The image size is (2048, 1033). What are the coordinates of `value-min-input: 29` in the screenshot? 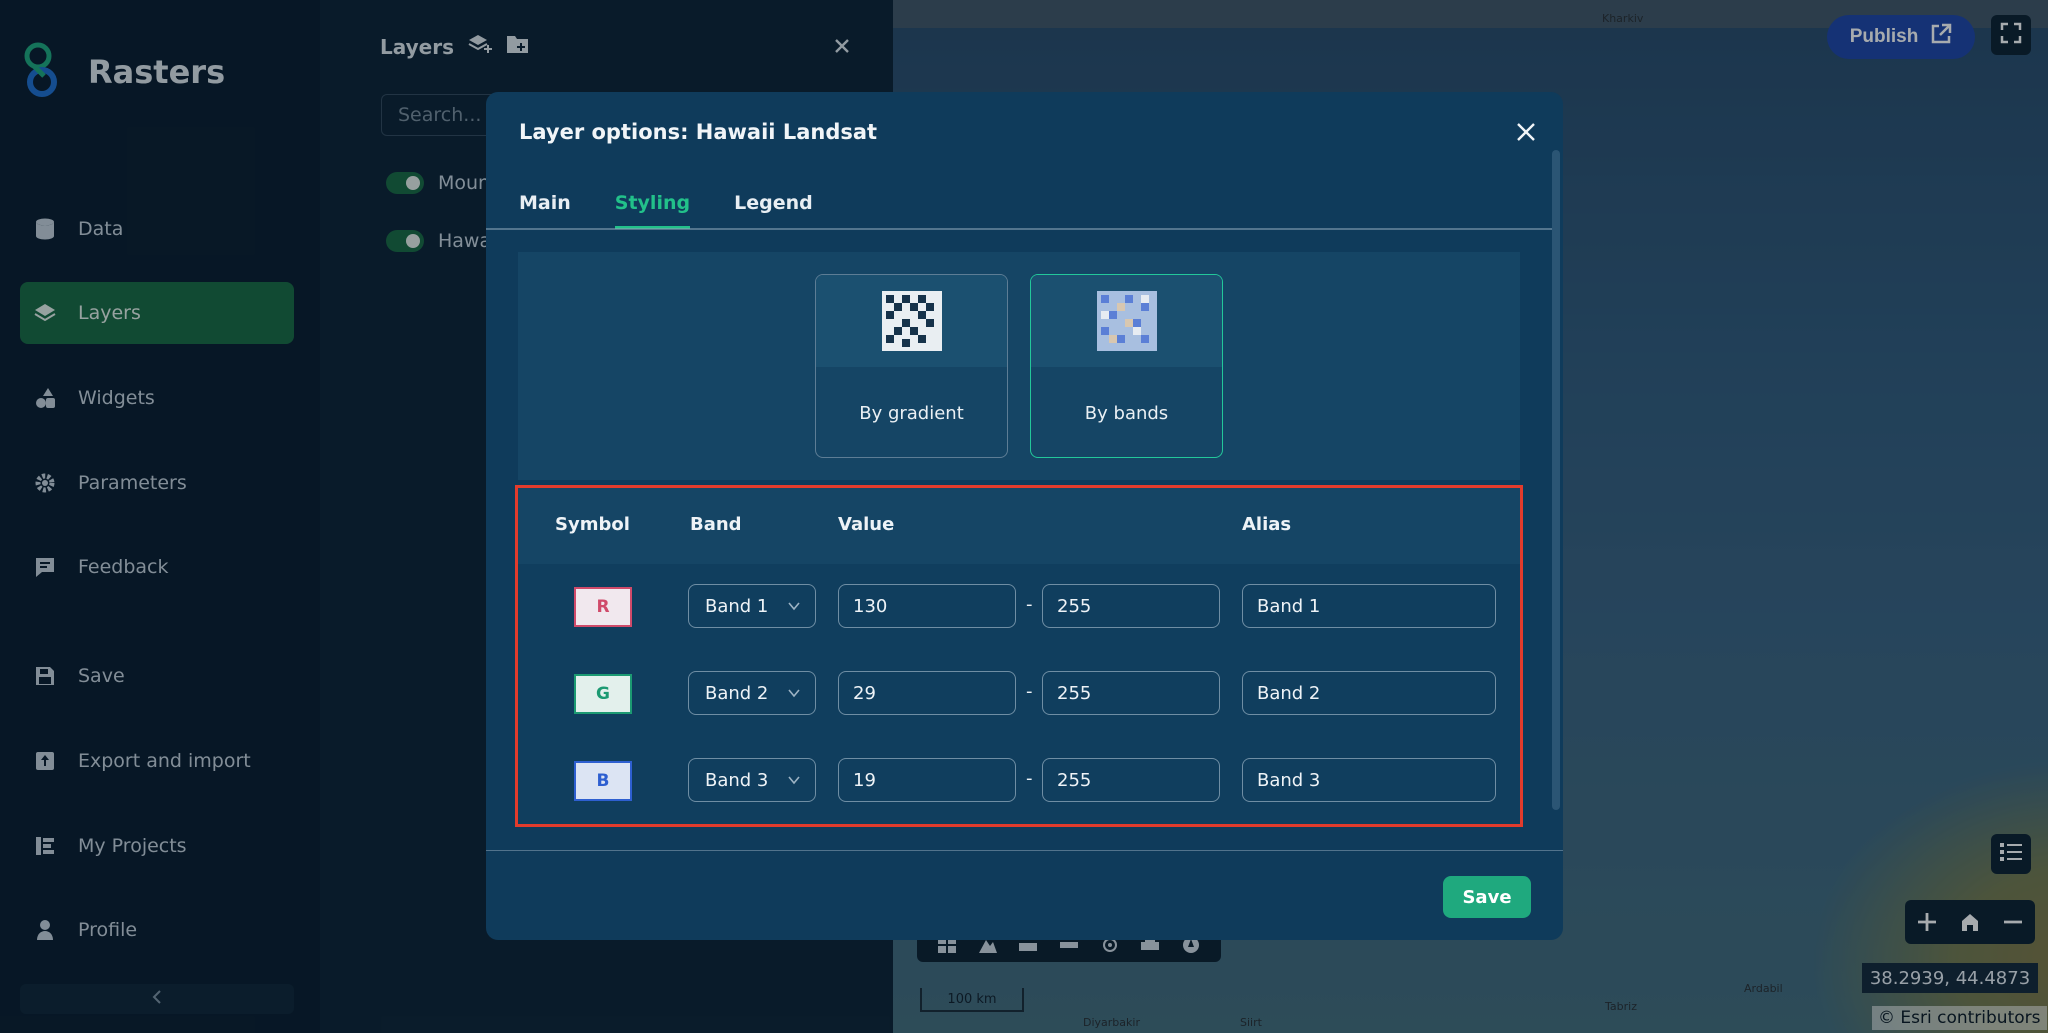 It's located at (927, 693).